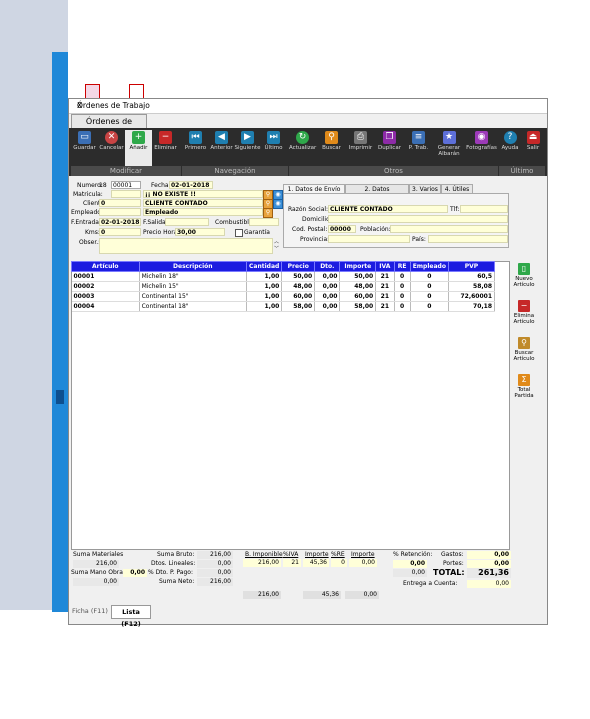 The image size is (590, 719). What do you see at coordinates (120, 222) in the screenshot?
I see `fentrada-field: 02-01-2018` at bounding box center [120, 222].